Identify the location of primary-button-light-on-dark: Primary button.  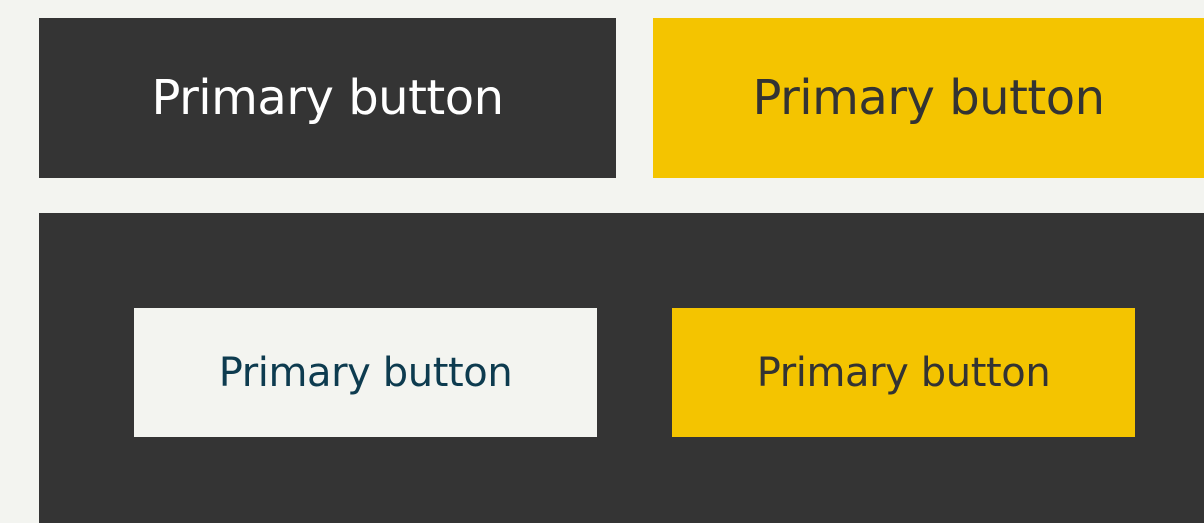
(365, 372).